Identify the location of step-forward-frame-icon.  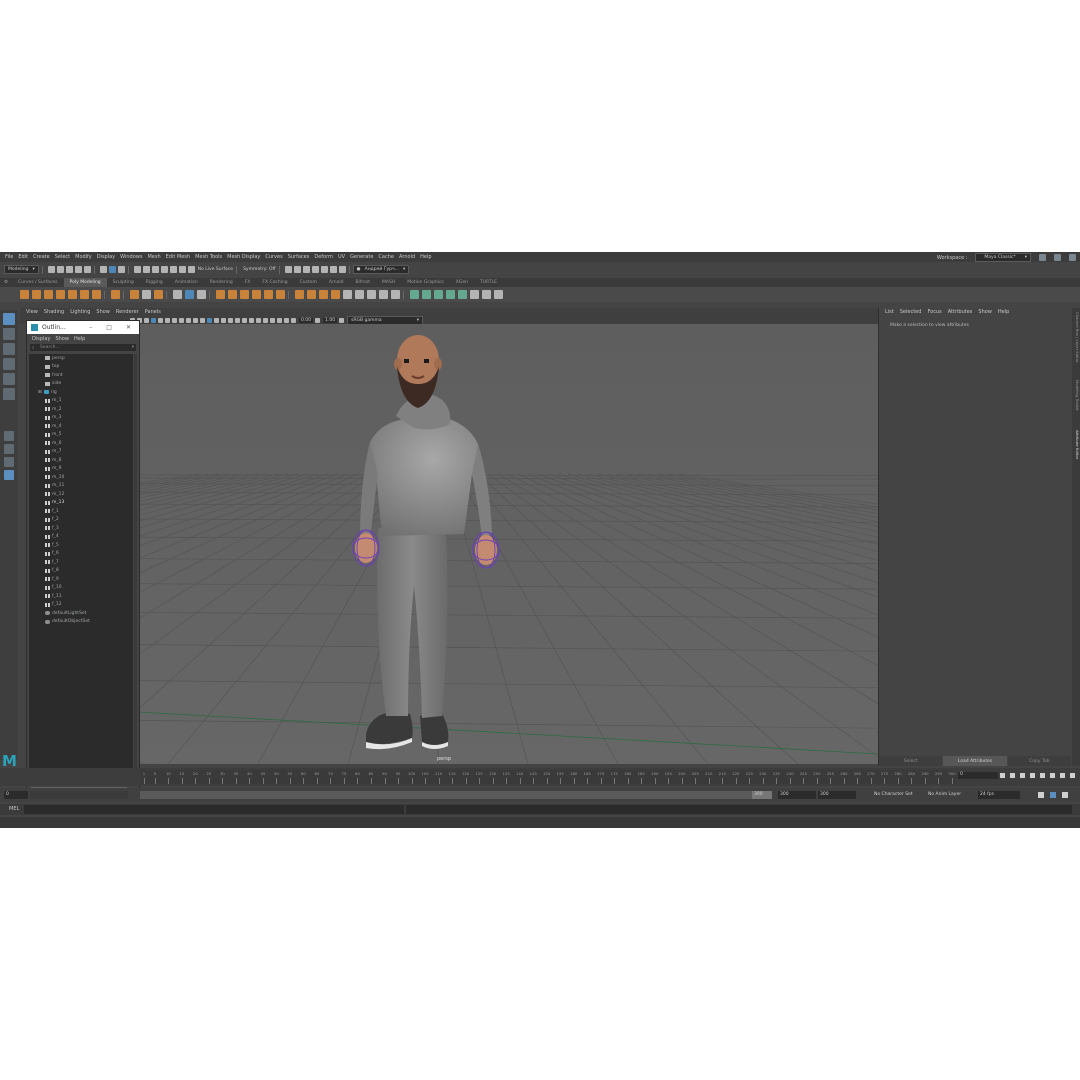
(1052, 775).